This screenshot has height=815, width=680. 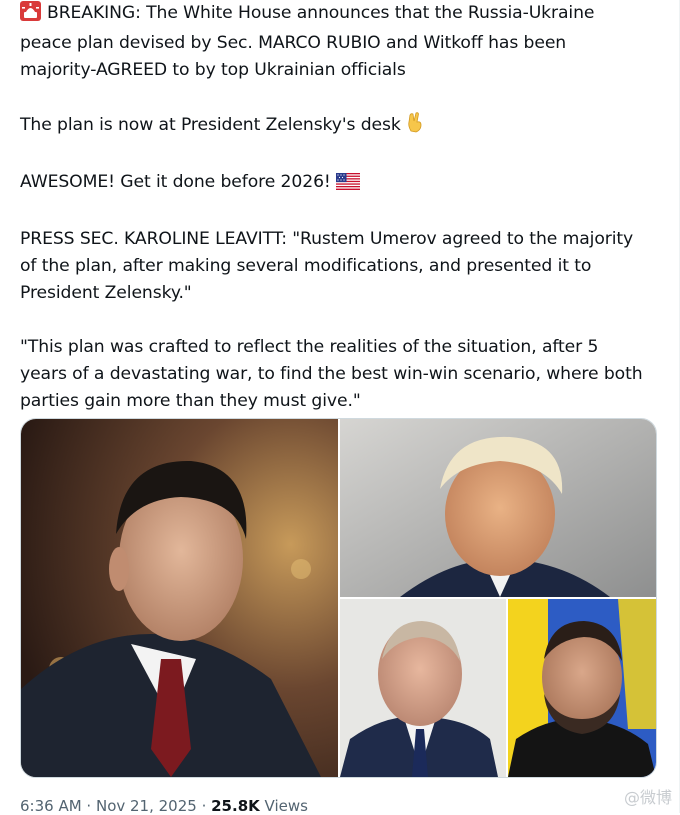 What do you see at coordinates (283, 806) in the screenshot?
I see `views-label: Views` at bounding box center [283, 806].